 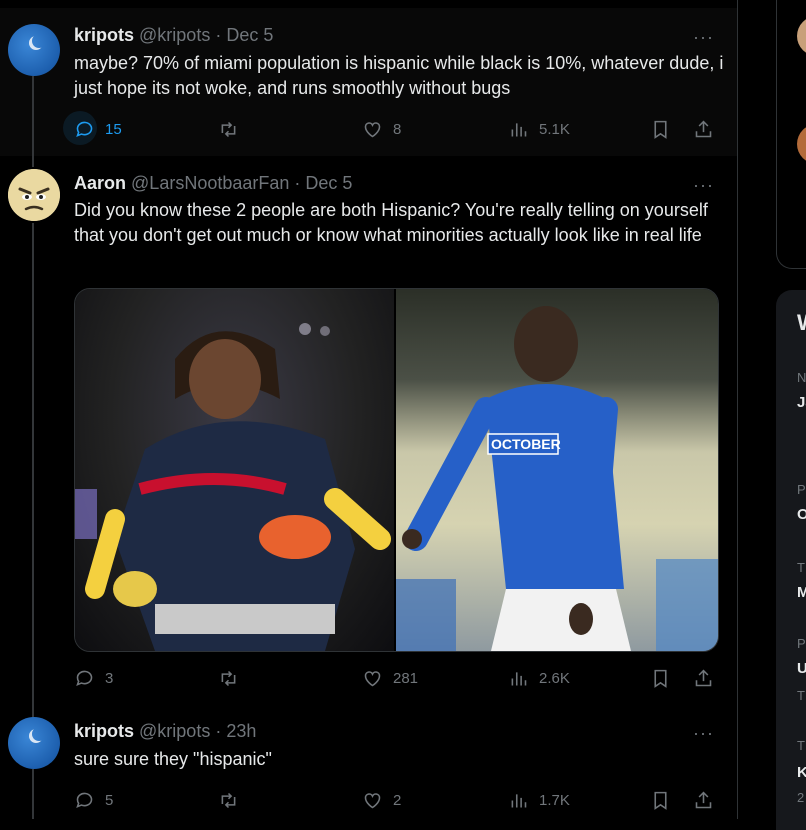 What do you see at coordinates (801, 514) in the screenshot?
I see `trend-item: O` at bounding box center [801, 514].